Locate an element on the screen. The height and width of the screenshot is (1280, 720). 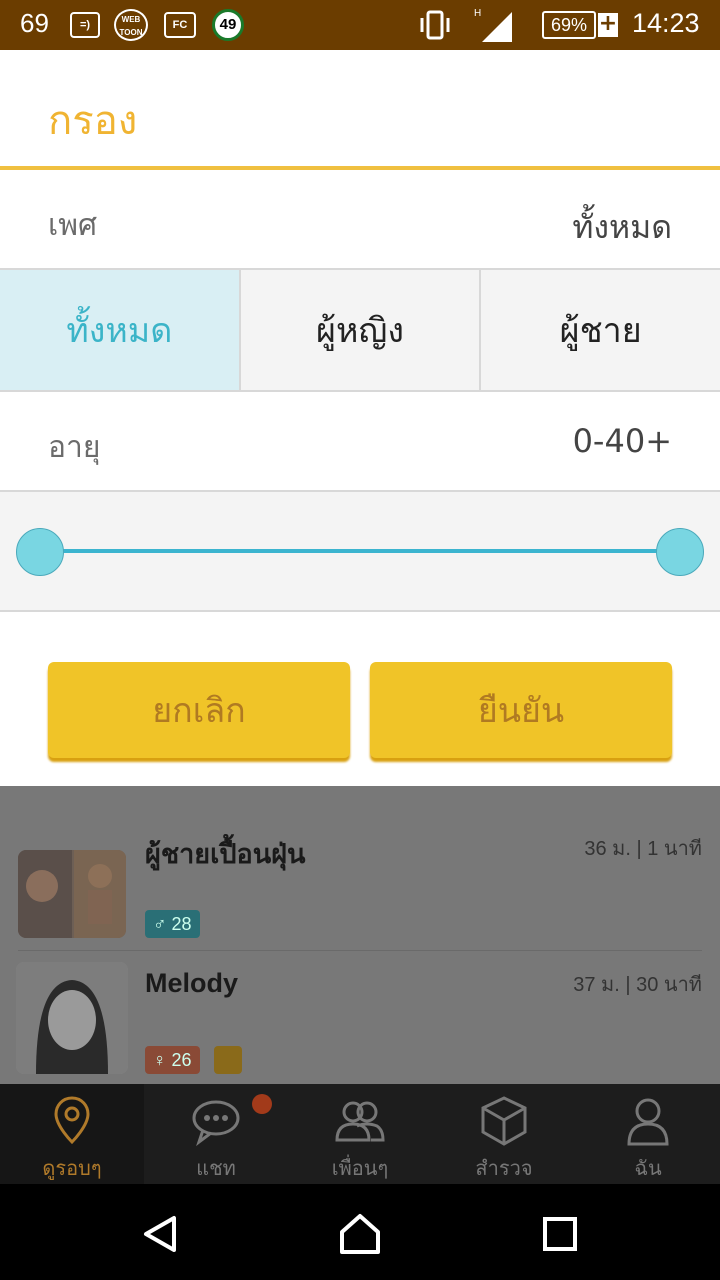
home-icon is located at coordinates (360, 1234).